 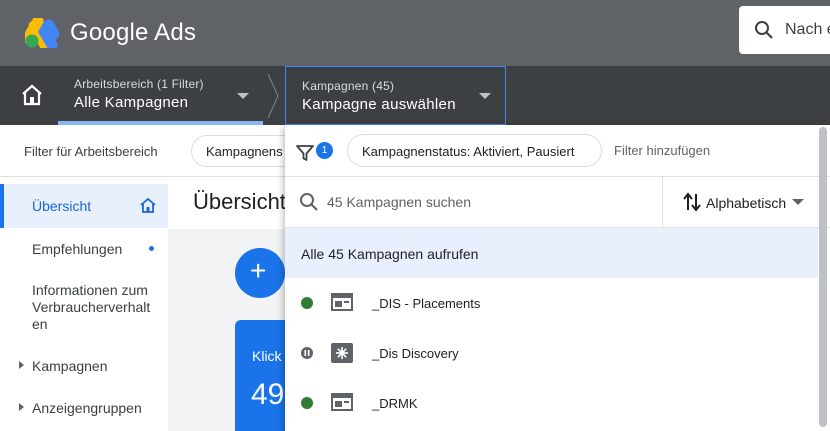 What do you see at coordinates (551, 303) in the screenshot?
I see `campaign-list-item: _DIS - Placements` at bounding box center [551, 303].